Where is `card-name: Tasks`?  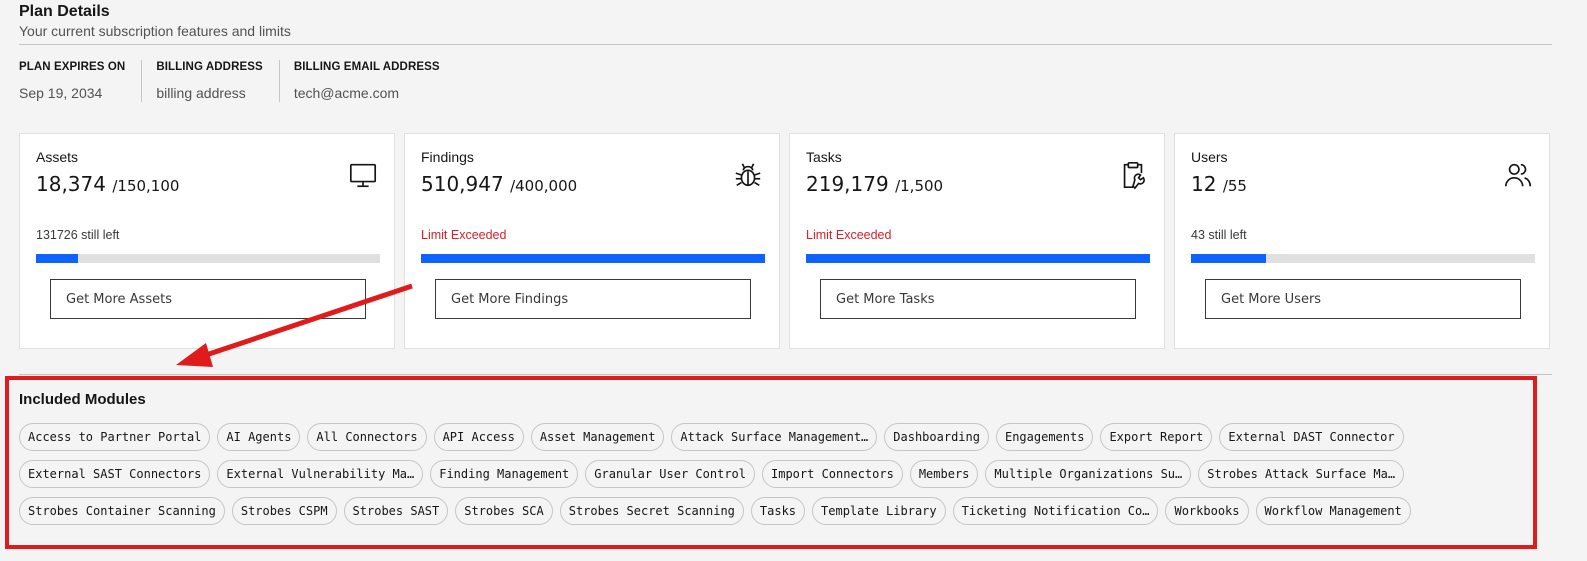 card-name: Tasks is located at coordinates (824, 157).